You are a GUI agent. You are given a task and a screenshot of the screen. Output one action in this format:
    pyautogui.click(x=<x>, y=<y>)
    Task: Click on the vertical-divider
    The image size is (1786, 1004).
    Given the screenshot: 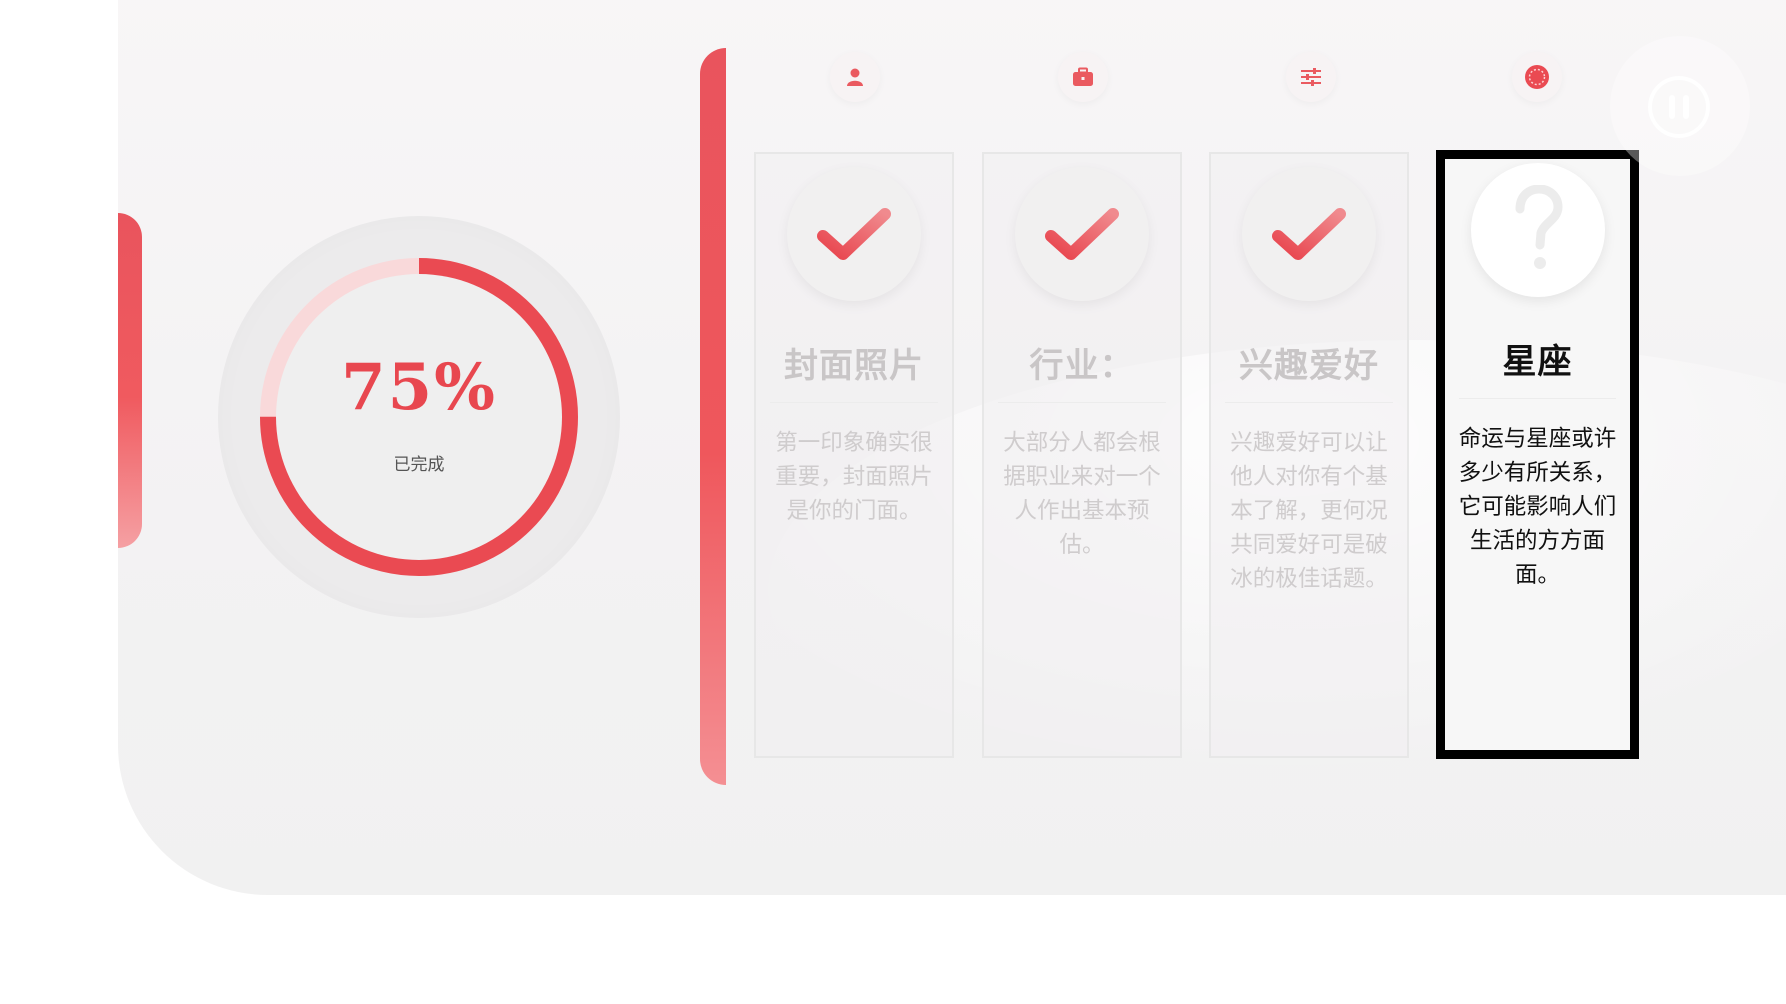 What is the action you would take?
    pyautogui.click(x=713, y=416)
    